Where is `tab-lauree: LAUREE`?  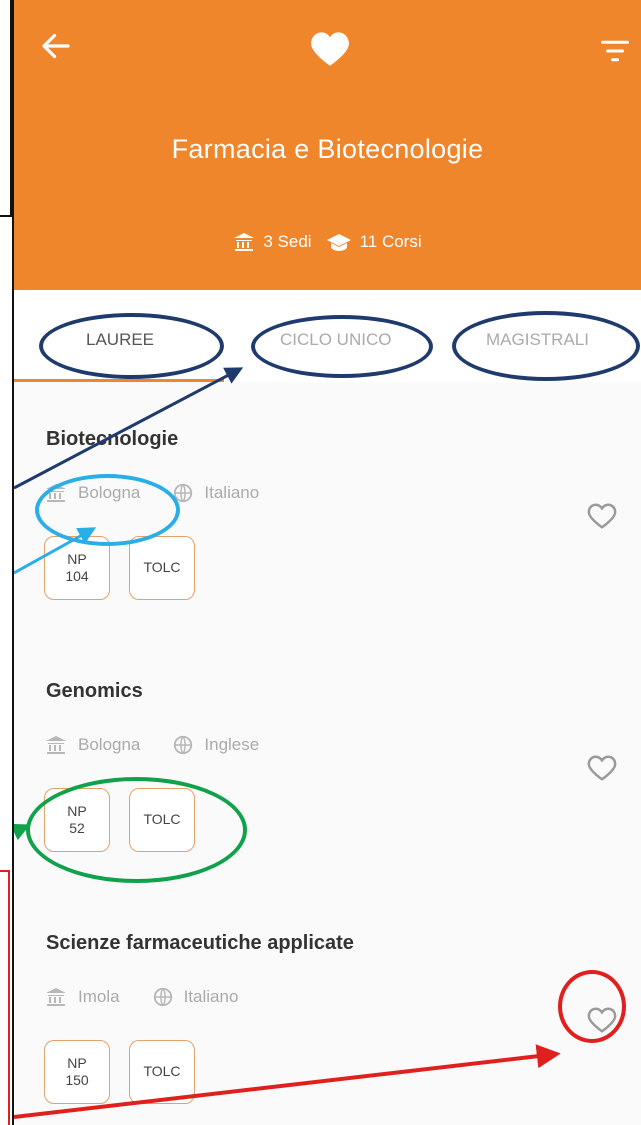
tab-lauree: LAUREE is located at coordinates (120, 340).